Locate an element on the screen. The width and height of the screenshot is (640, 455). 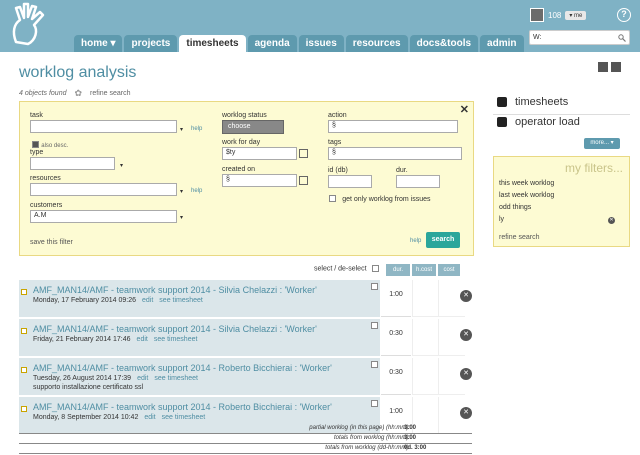
also-desc-checkbox is located at coordinates (35, 145).